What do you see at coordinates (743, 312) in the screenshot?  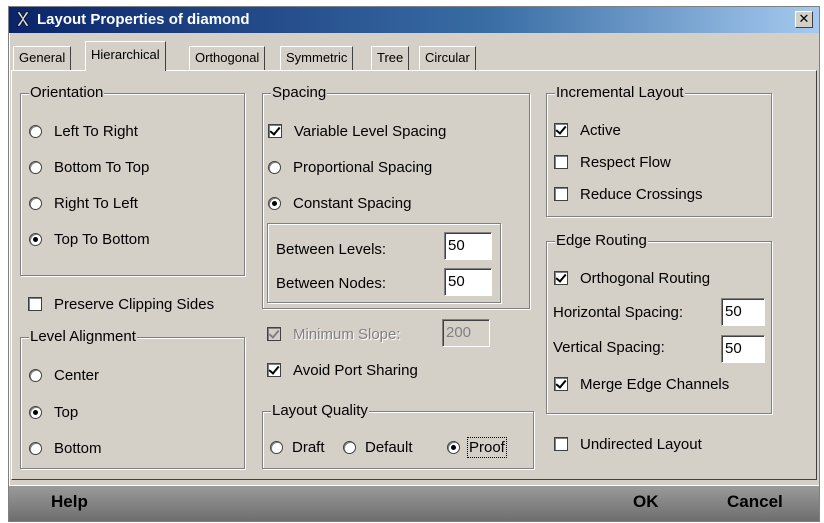 I see `horizontal-spacing-input: 50` at bounding box center [743, 312].